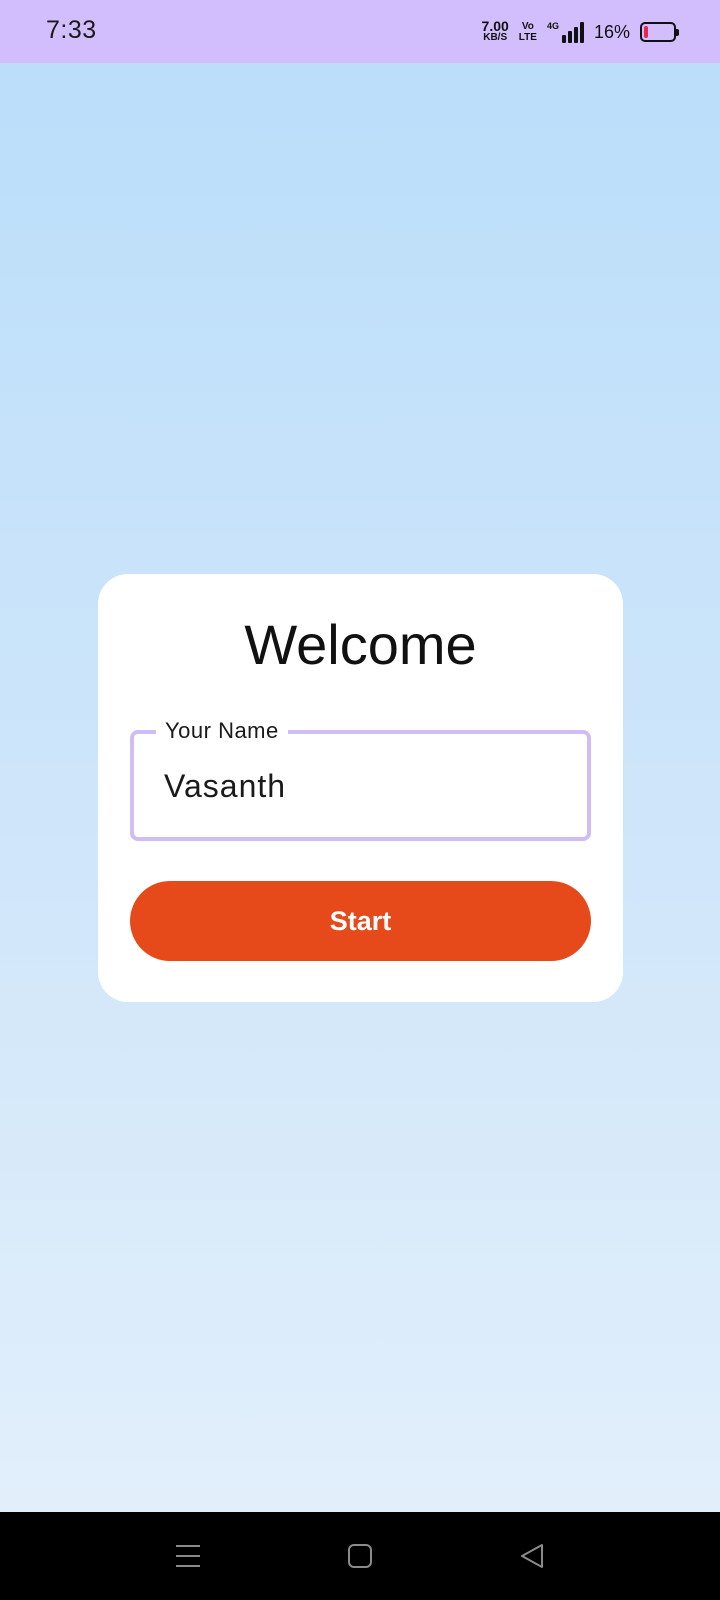 The width and height of the screenshot is (720, 1600). I want to click on navigation-bar, so click(360, 1556).